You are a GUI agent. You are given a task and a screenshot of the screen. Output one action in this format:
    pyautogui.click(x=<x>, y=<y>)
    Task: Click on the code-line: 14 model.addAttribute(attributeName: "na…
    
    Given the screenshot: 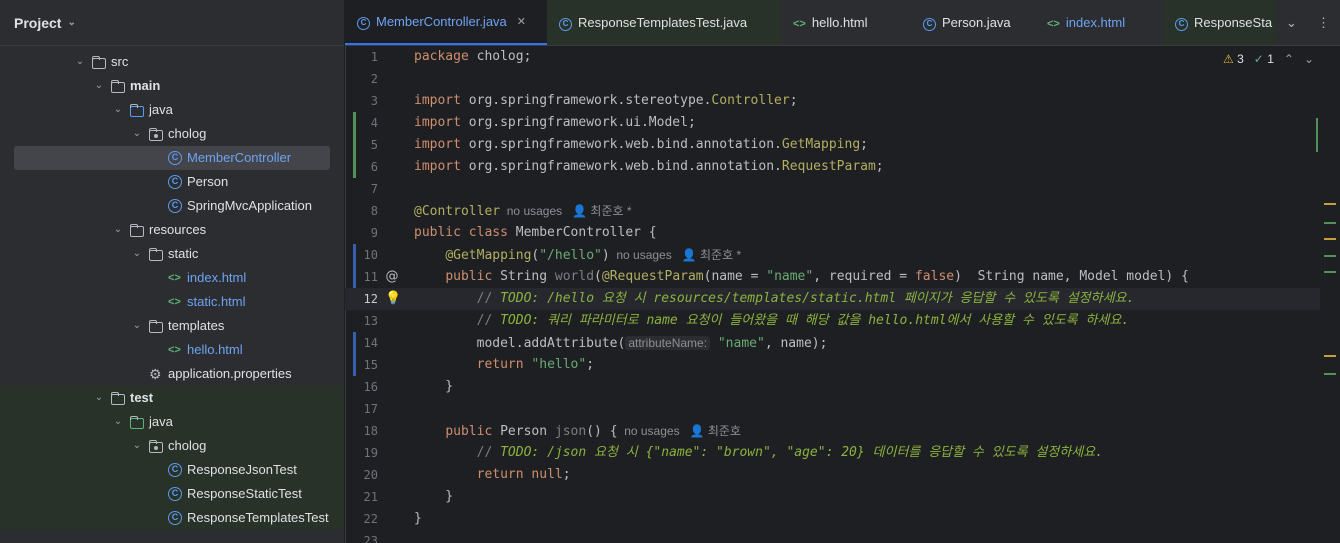 What is the action you would take?
    pyautogui.click(x=832, y=343)
    